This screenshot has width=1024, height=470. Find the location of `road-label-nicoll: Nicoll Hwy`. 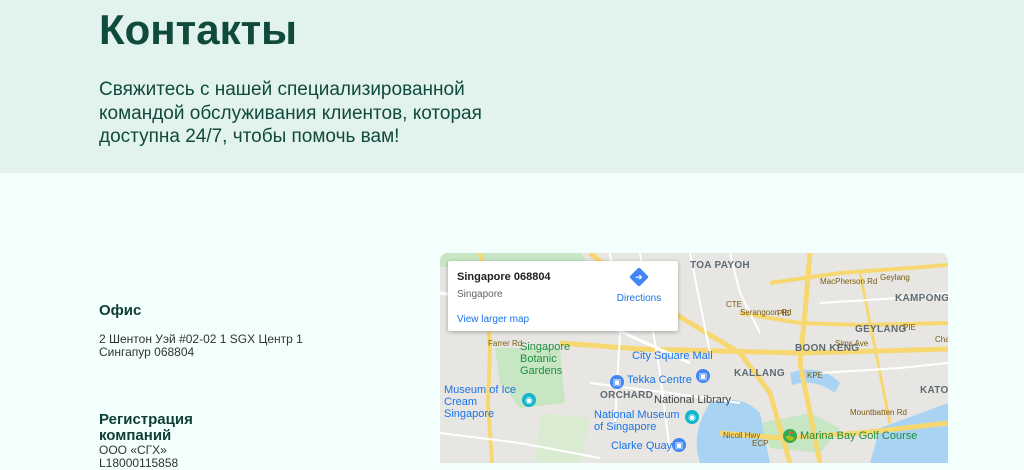

road-label-nicoll: Nicoll Hwy is located at coordinates (742, 435).